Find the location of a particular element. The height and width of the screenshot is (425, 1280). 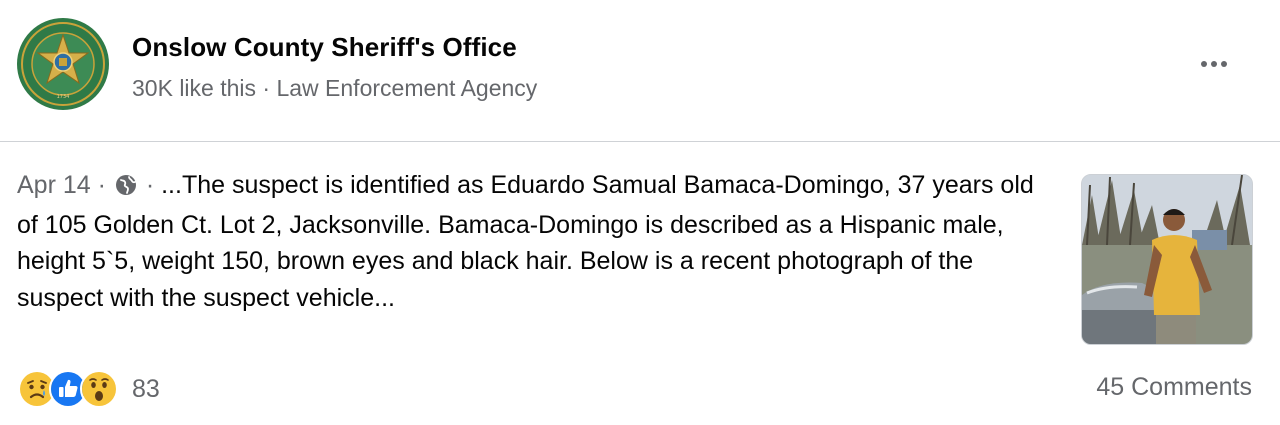

suspect-photo is located at coordinates (1167, 259).